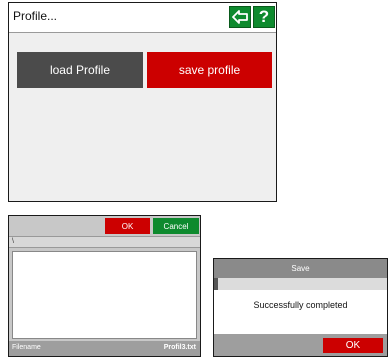 This screenshot has width=389, height=360. I want to click on filename-value: Profil3.txt, so click(180, 347).